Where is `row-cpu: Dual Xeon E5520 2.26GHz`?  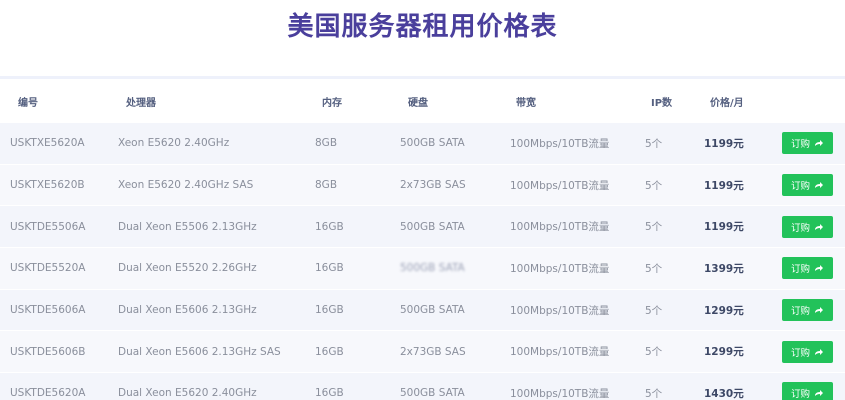 row-cpu: Dual Xeon E5520 2.26GHz is located at coordinates (187, 268).